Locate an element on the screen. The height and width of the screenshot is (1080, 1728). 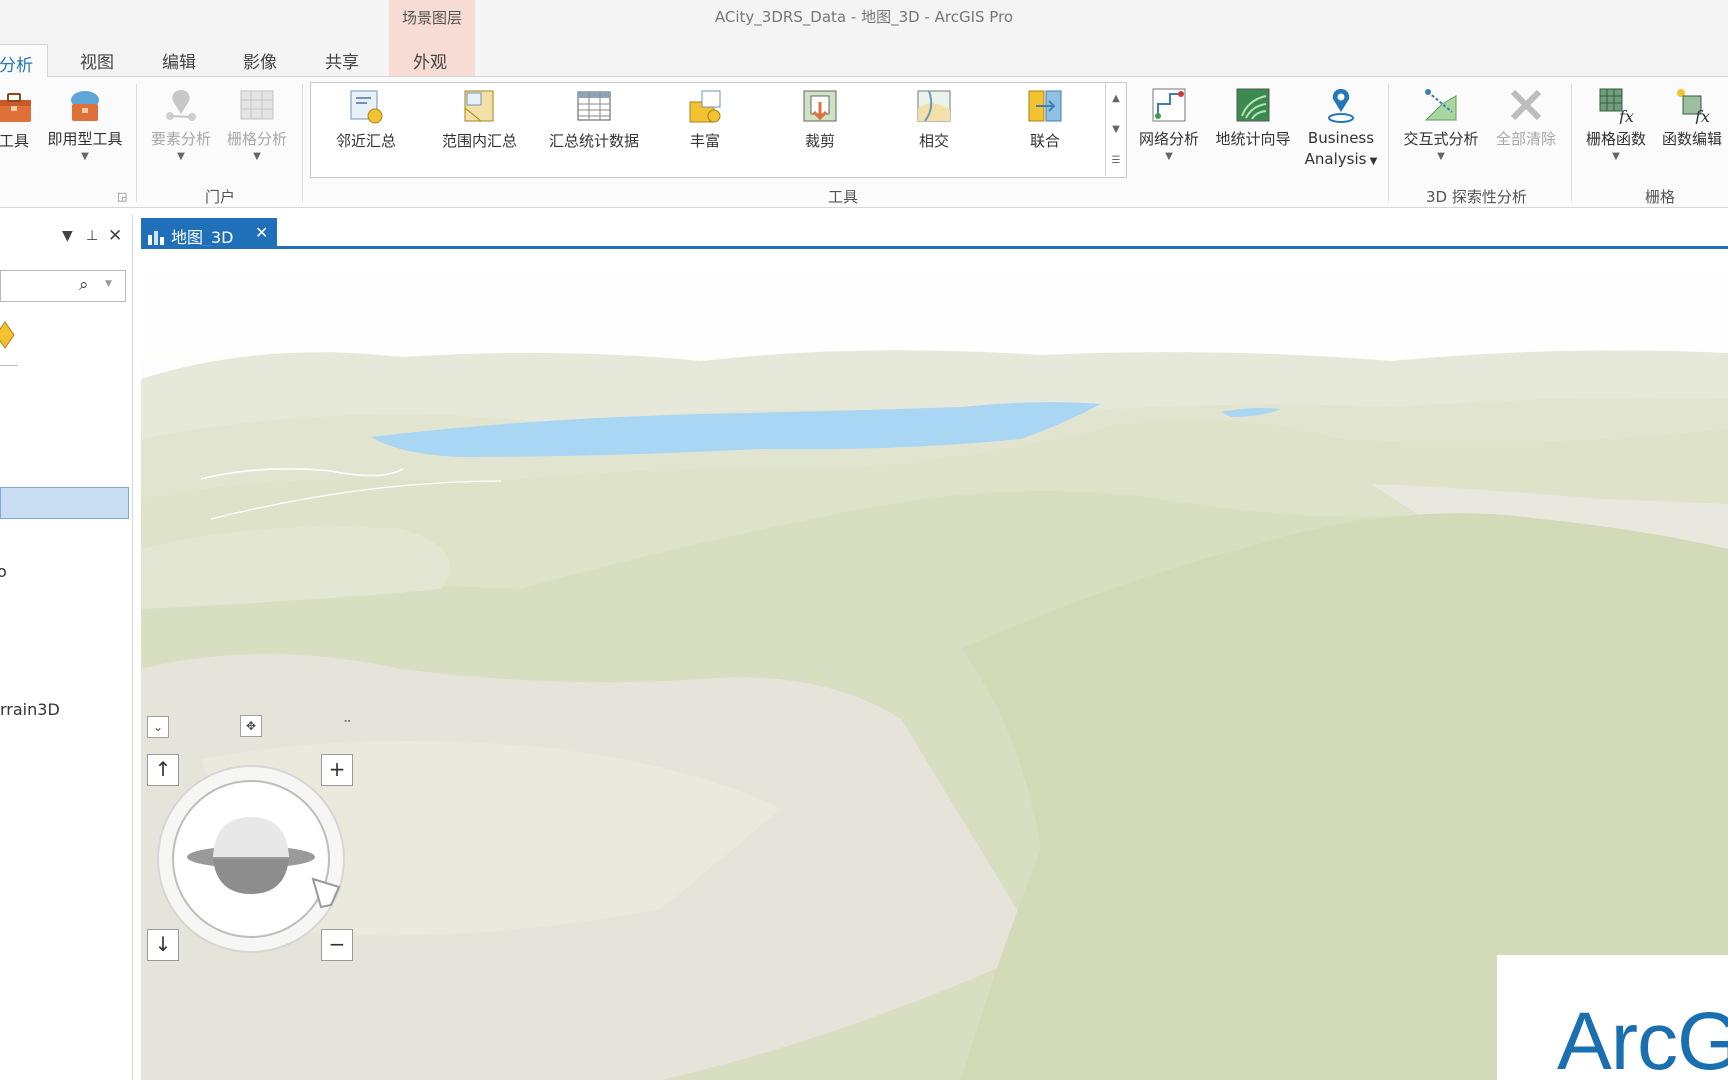
gallery-scroll-up-button: ▲ is located at coordinates (1116, 98).